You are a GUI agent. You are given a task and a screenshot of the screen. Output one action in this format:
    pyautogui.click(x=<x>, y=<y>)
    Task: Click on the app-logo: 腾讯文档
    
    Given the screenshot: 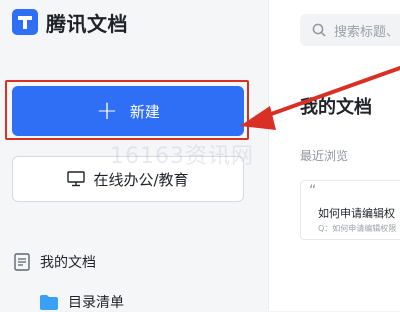 What is the action you would take?
    pyautogui.click(x=70, y=22)
    